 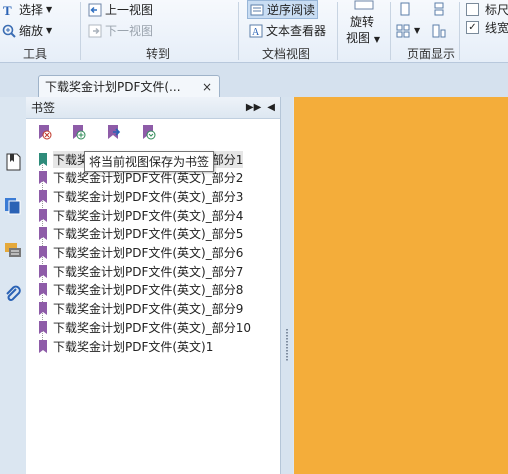 I want to click on bookmark-label: 下载奖金计划PDF文件(英文)_部分10, so click(x=152, y=327).